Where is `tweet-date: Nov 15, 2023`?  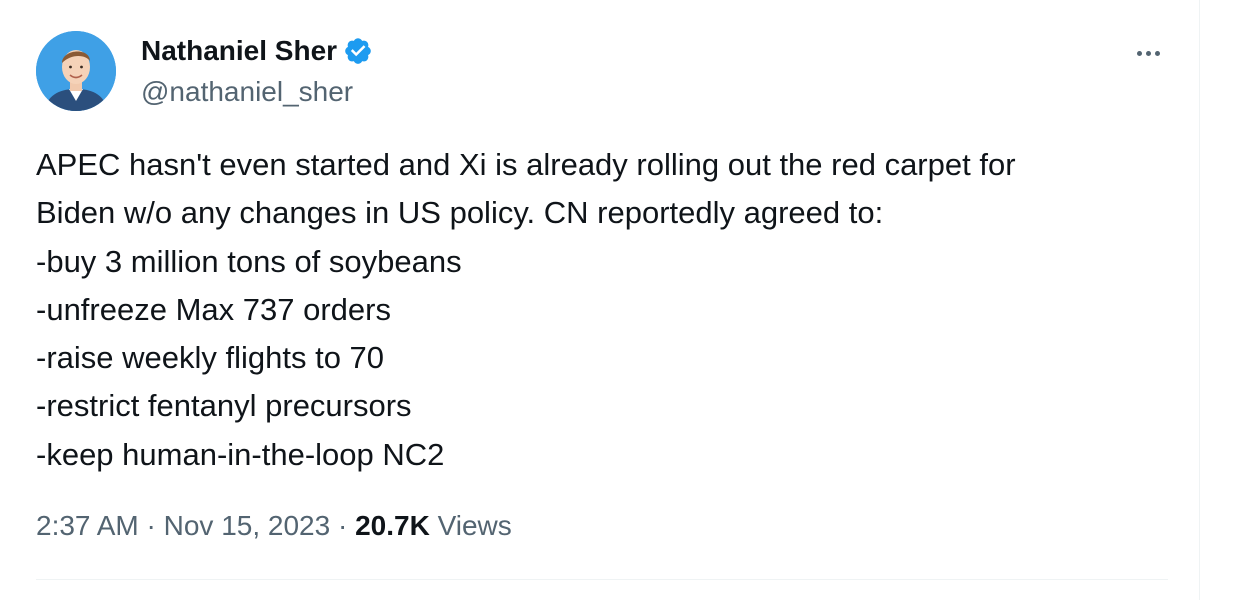 tweet-date: Nov 15, 2023 is located at coordinates (247, 525).